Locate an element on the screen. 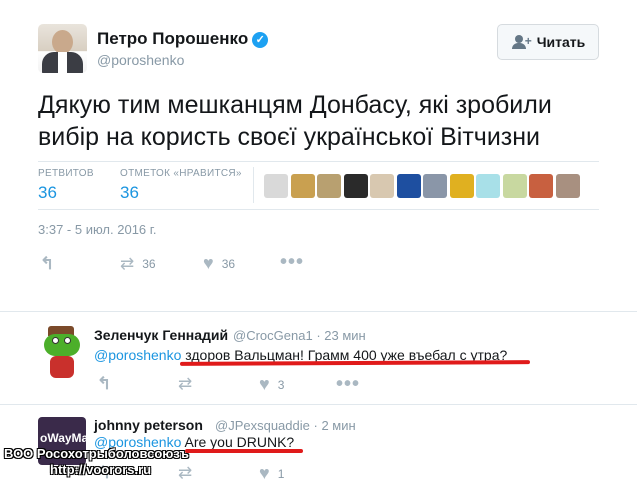 The height and width of the screenshot is (489, 637). author-name: Петро Порошенко ✓ is located at coordinates (183, 39).